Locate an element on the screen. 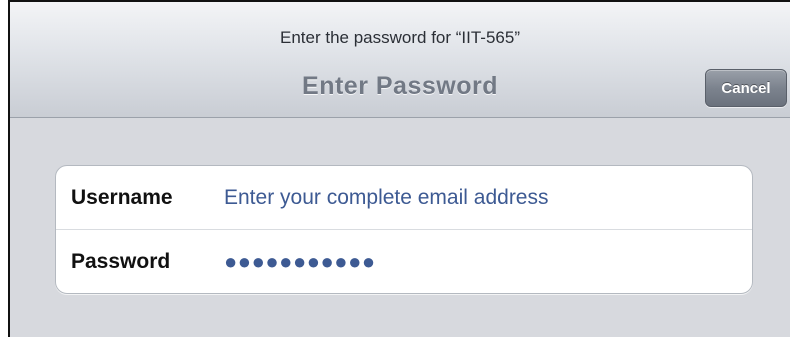 The width and height of the screenshot is (790, 337). password-field: ●●●●●●●●●●● is located at coordinates (300, 262).